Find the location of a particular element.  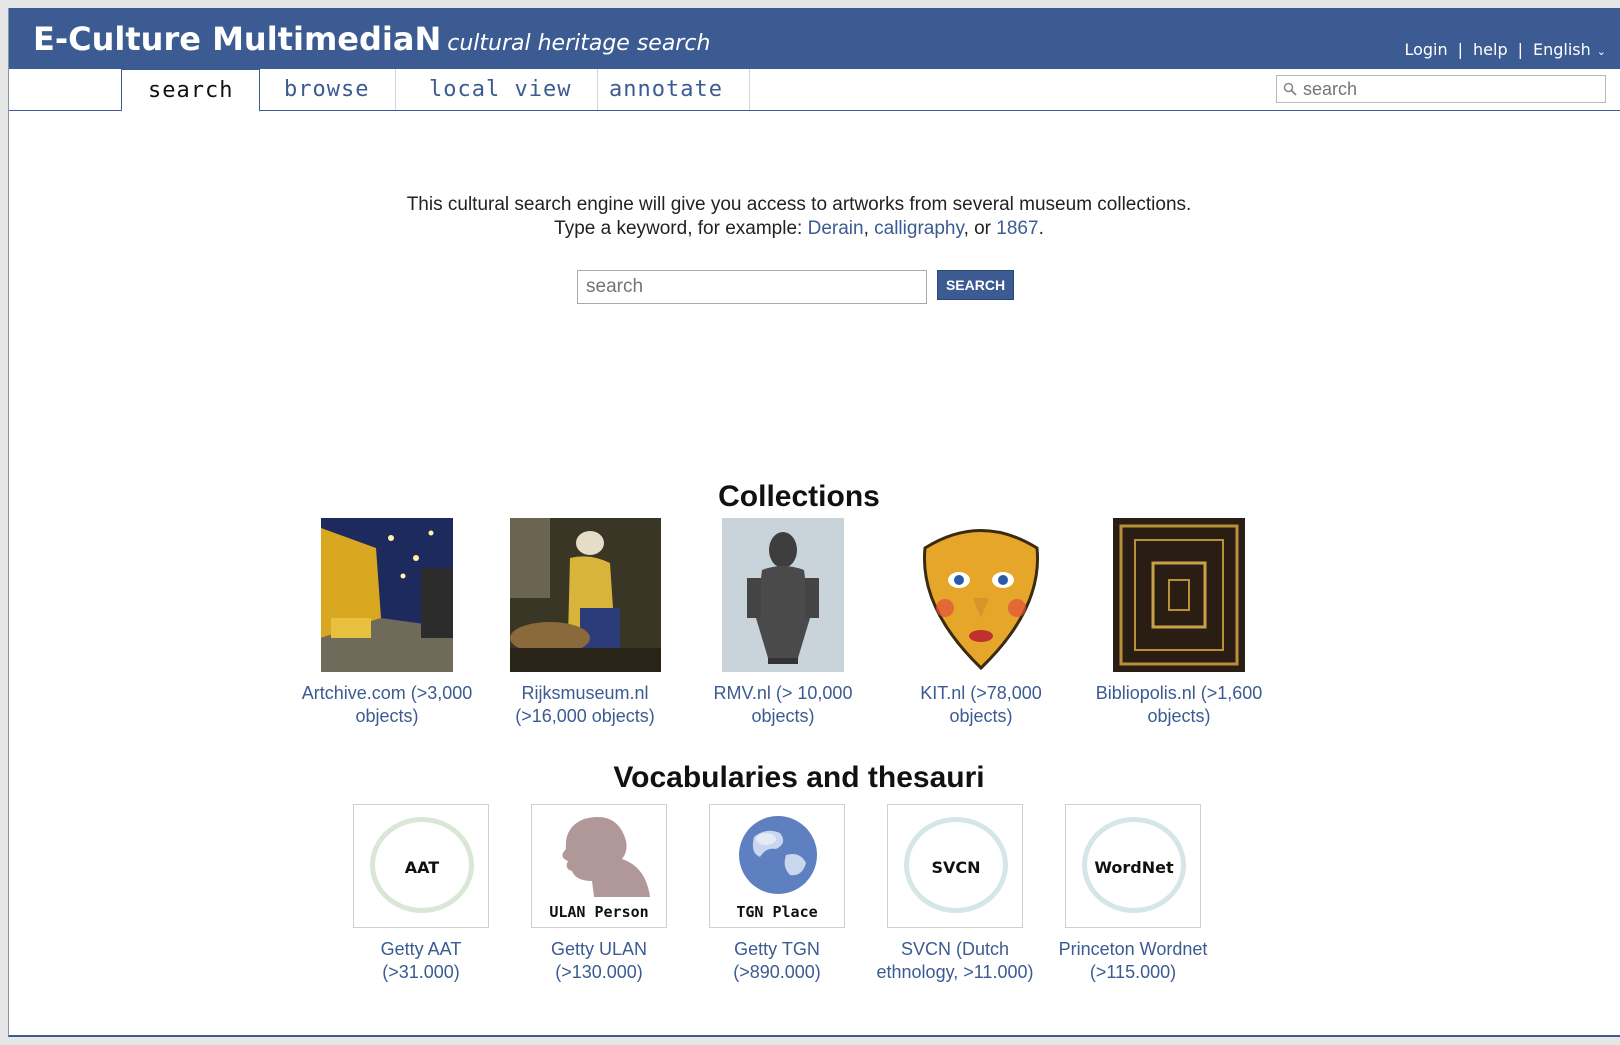

collections-title: Collections is located at coordinates (799, 496).